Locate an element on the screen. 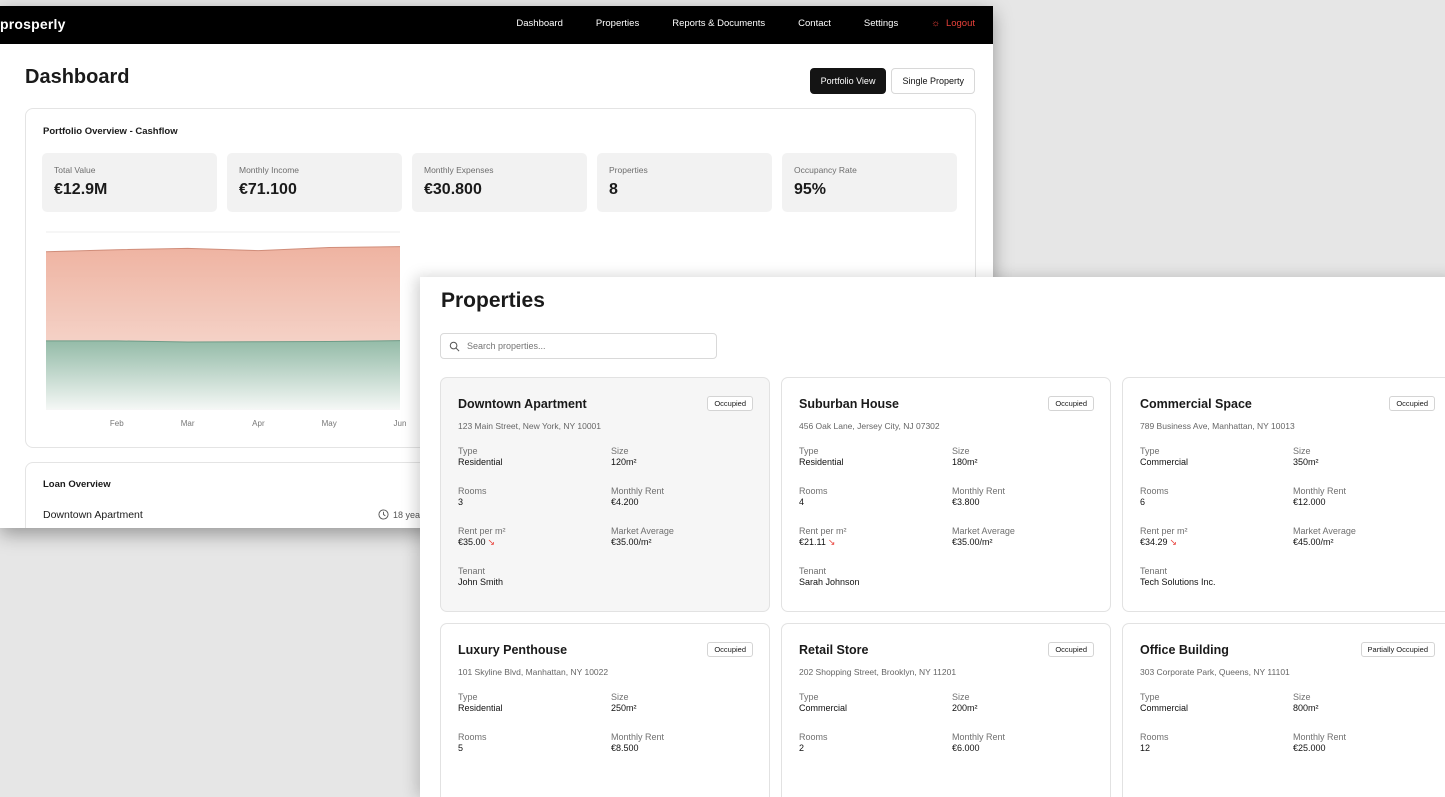 This screenshot has width=1445, height=797. field-size: Size 800m² is located at coordinates (1306, 702).